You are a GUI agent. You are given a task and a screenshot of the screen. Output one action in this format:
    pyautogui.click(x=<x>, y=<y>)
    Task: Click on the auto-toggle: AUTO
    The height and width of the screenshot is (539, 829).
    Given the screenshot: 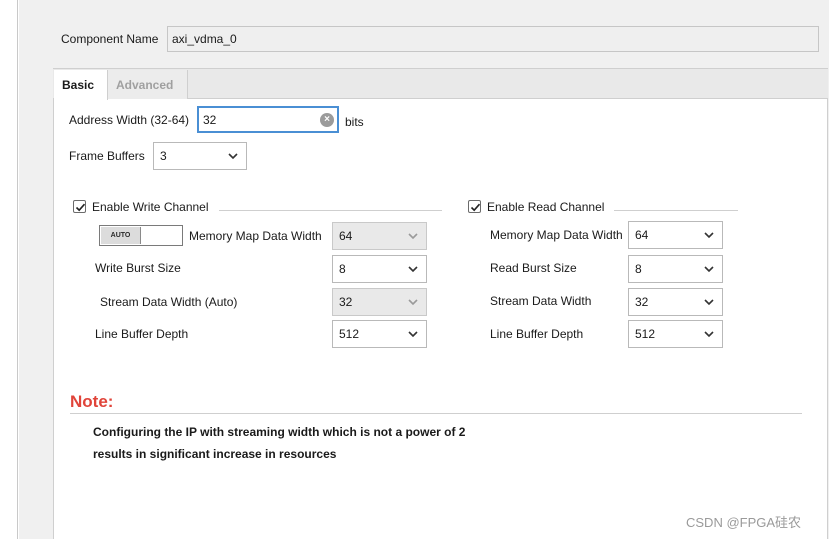 What is the action you would take?
    pyautogui.click(x=141, y=235)
    